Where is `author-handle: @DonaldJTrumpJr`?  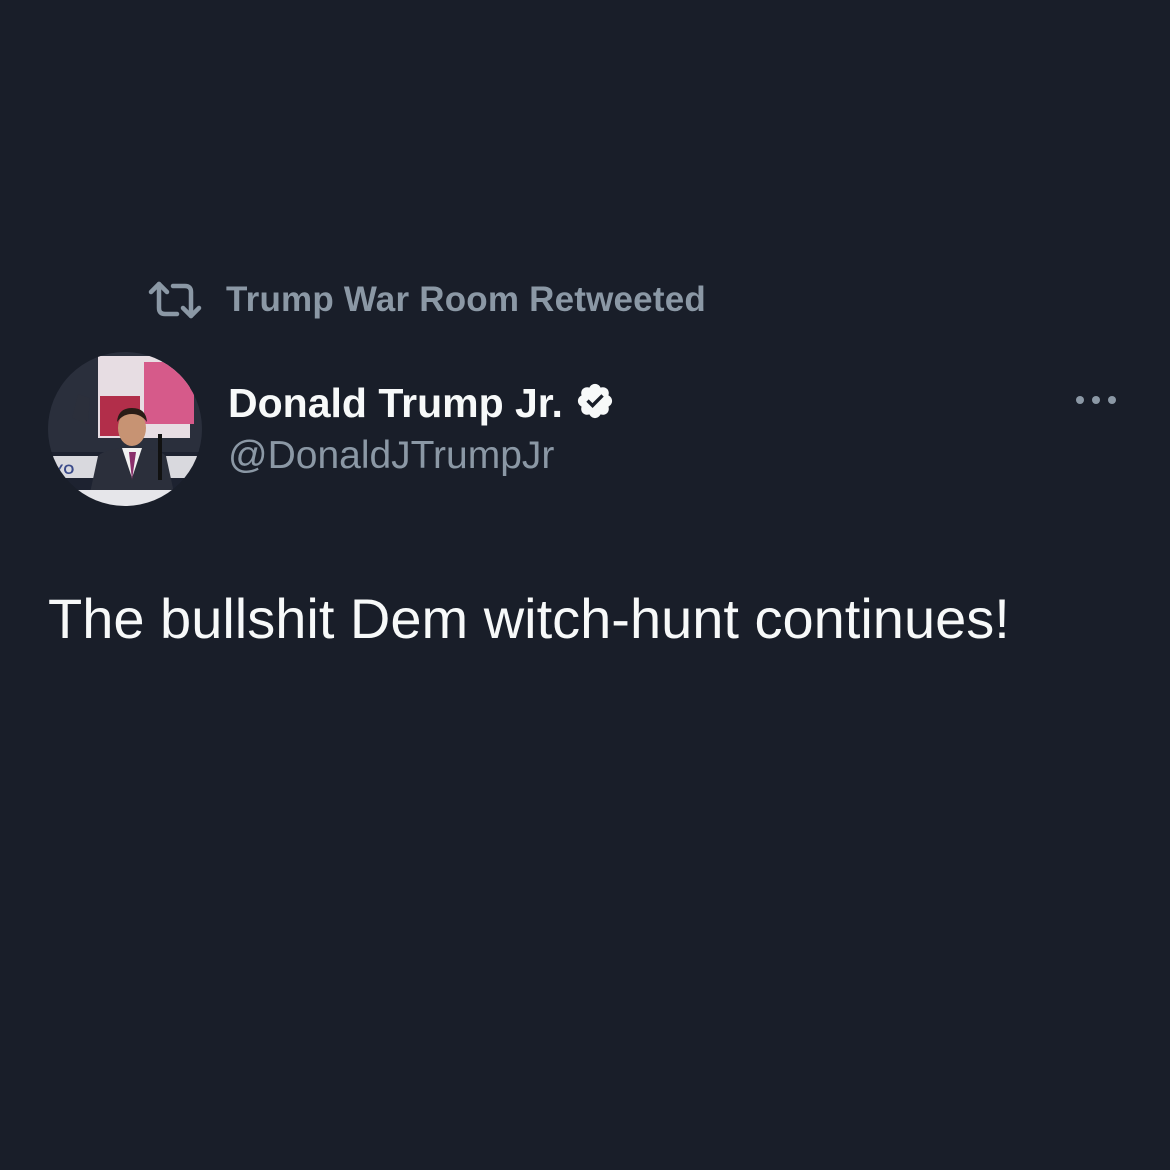
author-handle: @DonaldJTrumpJr is located at coordinates (421, 456).